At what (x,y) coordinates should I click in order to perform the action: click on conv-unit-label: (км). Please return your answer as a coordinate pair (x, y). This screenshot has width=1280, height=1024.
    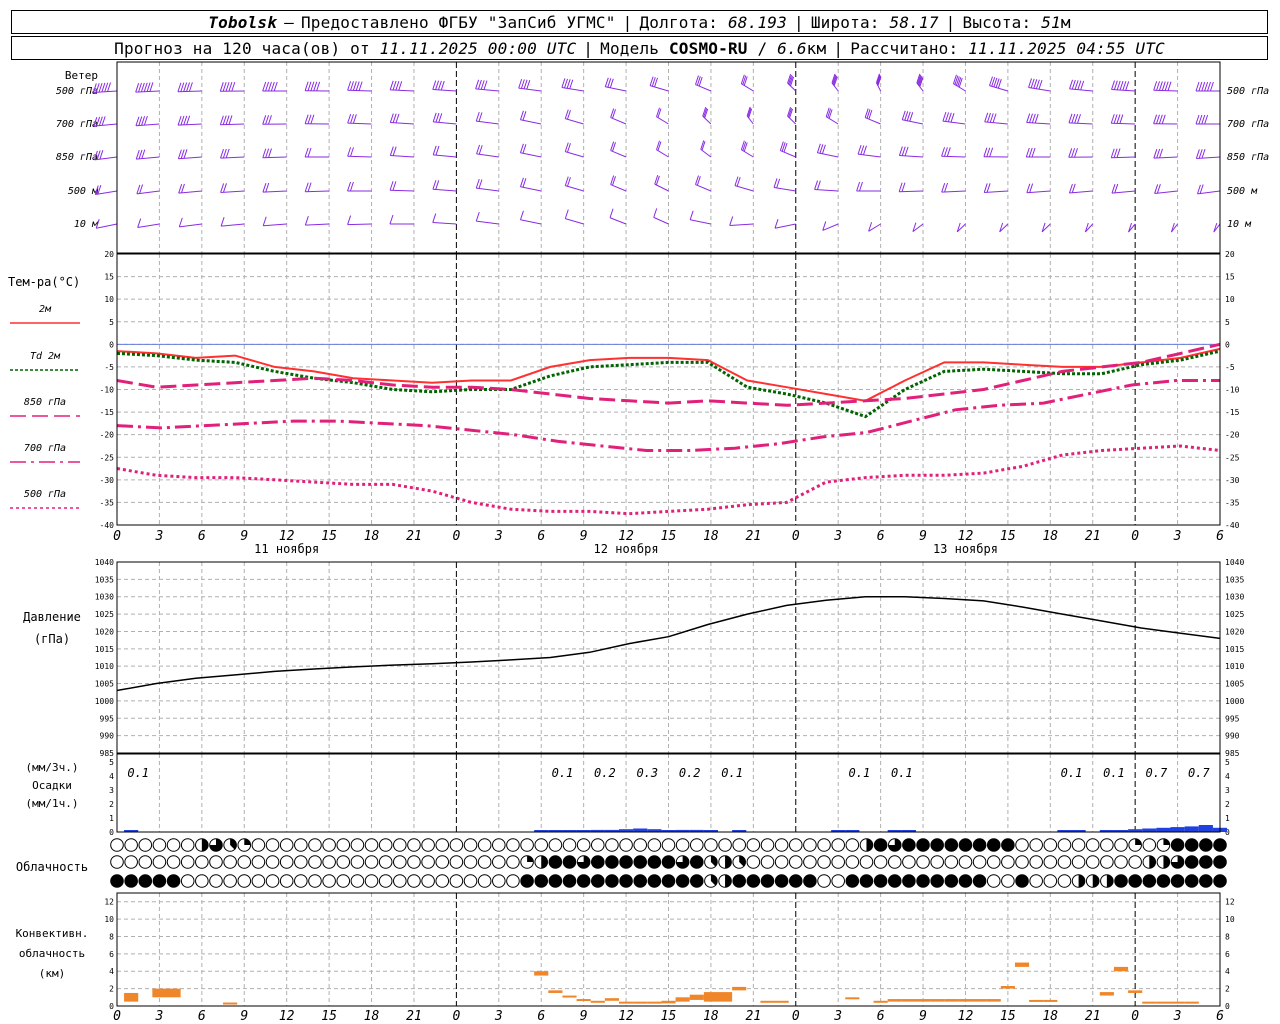
    Looking at the image, I should click on (52, 973).